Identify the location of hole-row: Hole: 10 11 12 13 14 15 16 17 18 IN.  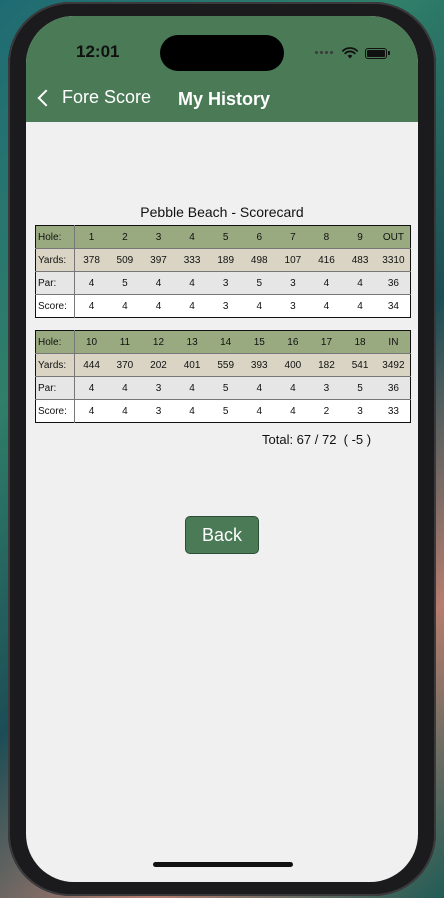
(223, 342).